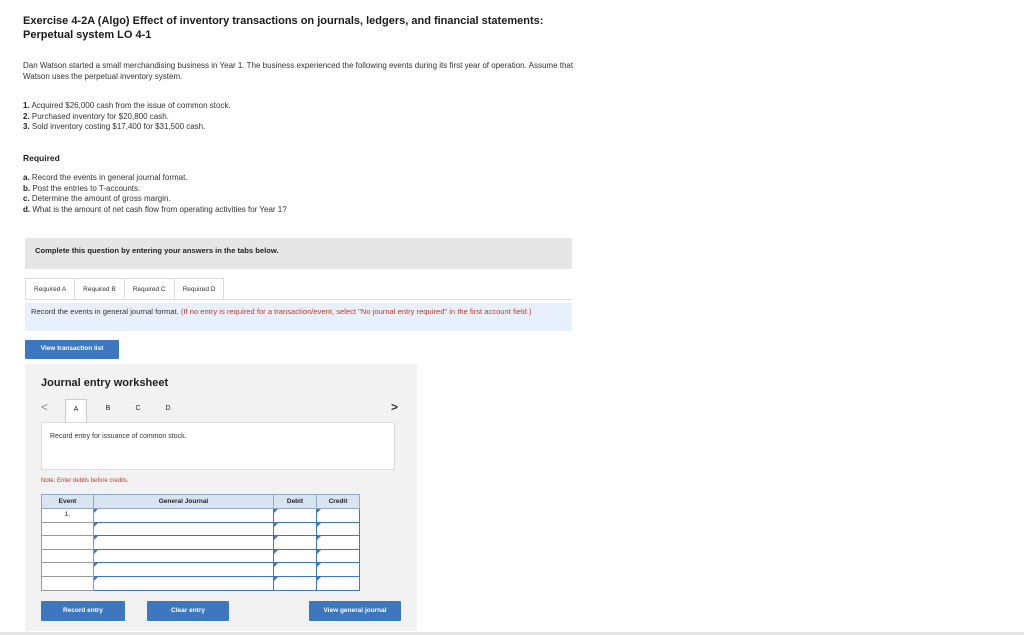  Describe the element at coordinates (100, 289) in the screenshot. I see `tab-required-b: Required B` at that location.